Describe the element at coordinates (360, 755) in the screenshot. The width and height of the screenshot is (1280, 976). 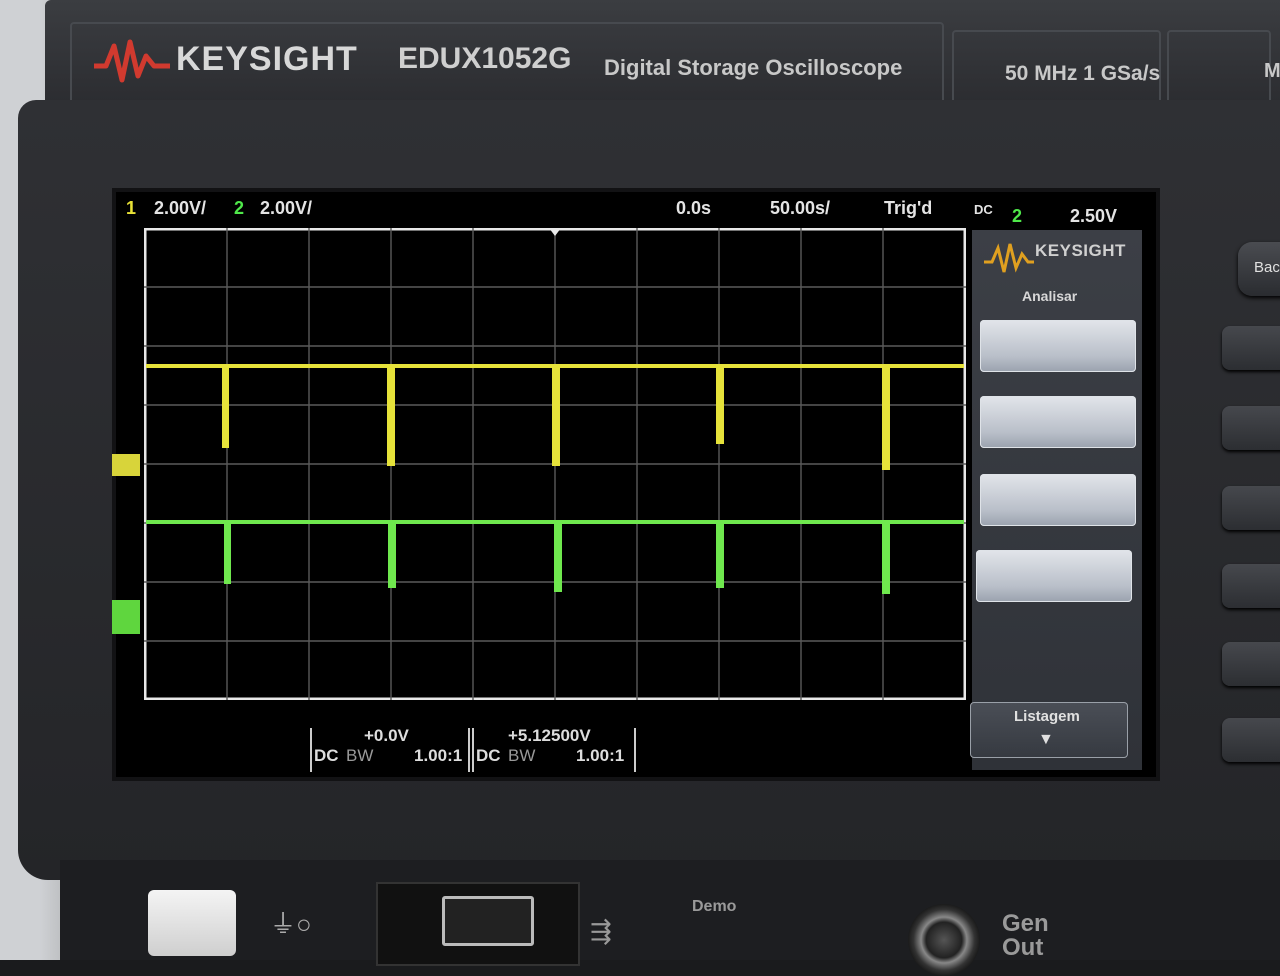
I see `ch1-bw: BW` at that location.